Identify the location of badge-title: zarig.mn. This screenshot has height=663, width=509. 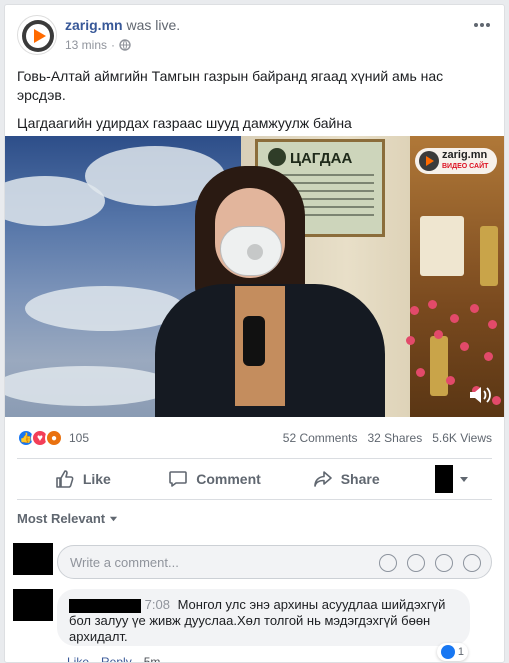
(465, 155).